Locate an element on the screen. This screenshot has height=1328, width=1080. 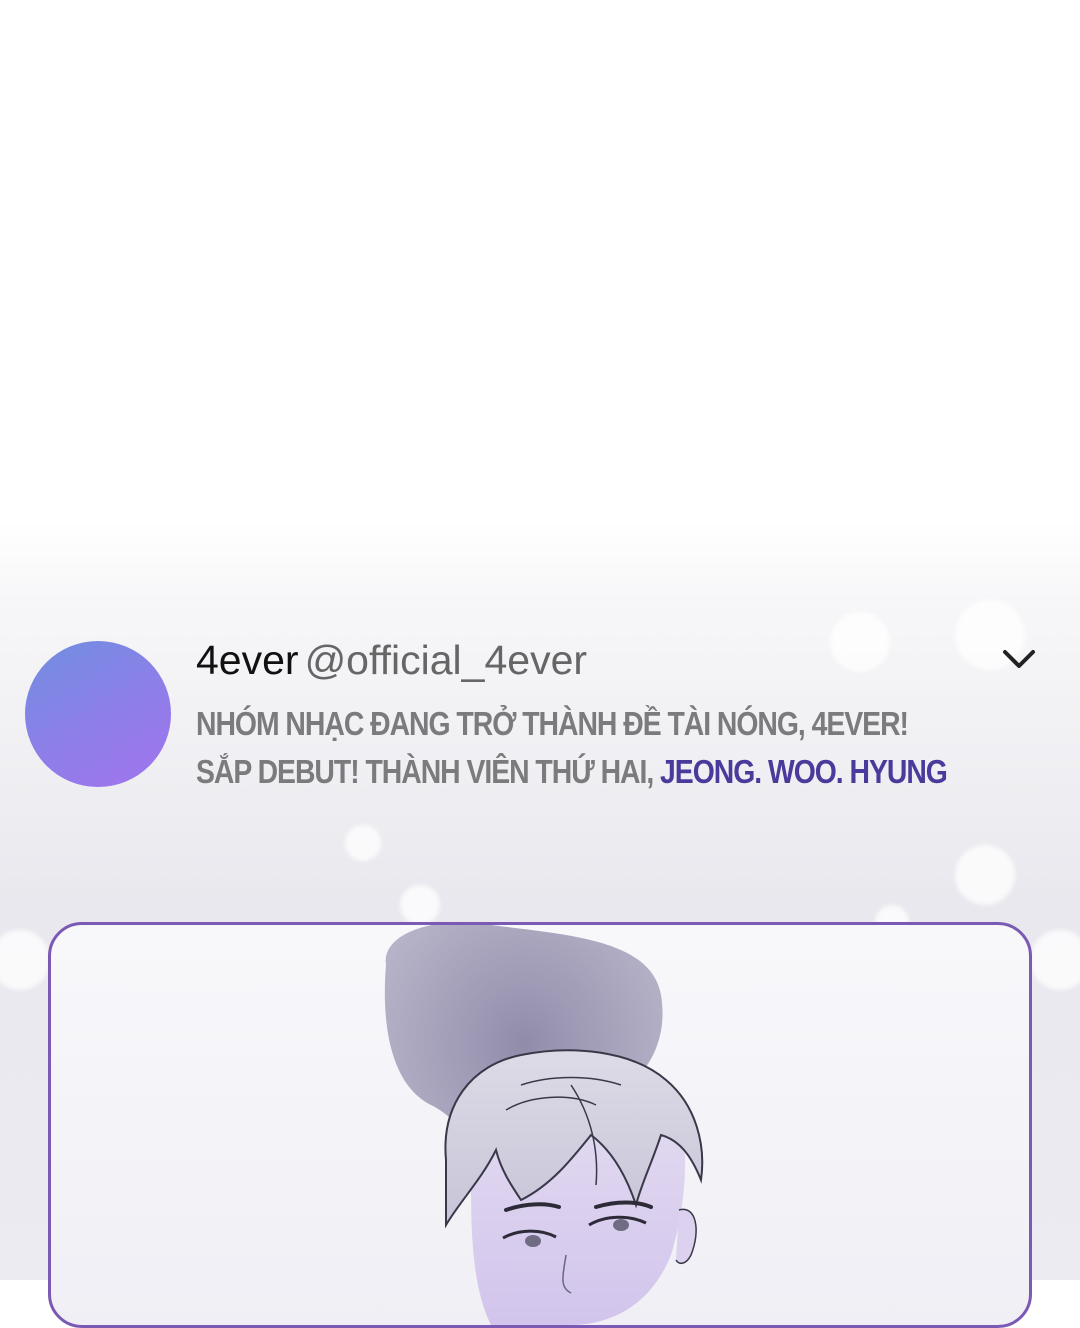
member-mention: JEONG. WOO. HYUNG is located at coordinates (804, 771).